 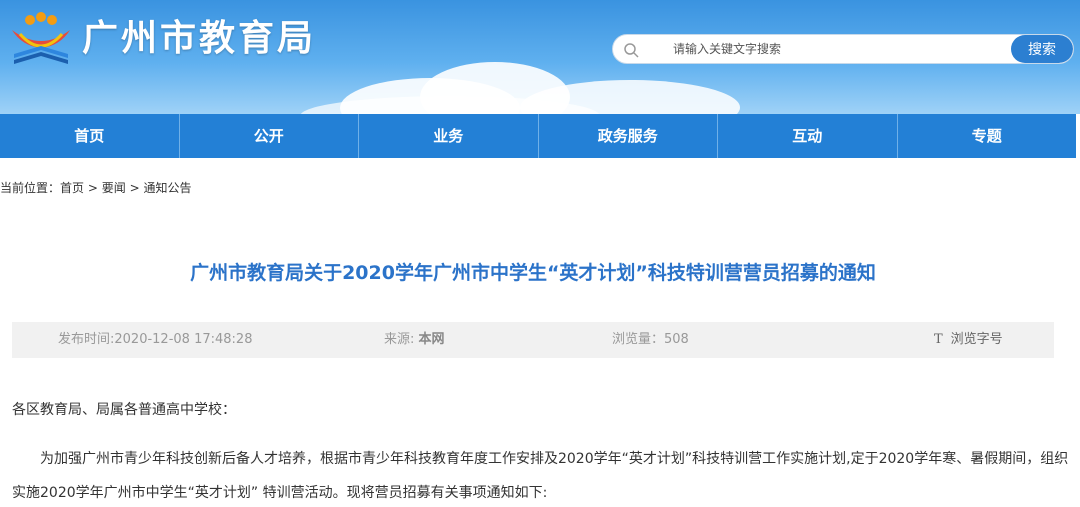 I want to click on breadcrumb-notices-link: 通知公告, so click(x=167, y=188).